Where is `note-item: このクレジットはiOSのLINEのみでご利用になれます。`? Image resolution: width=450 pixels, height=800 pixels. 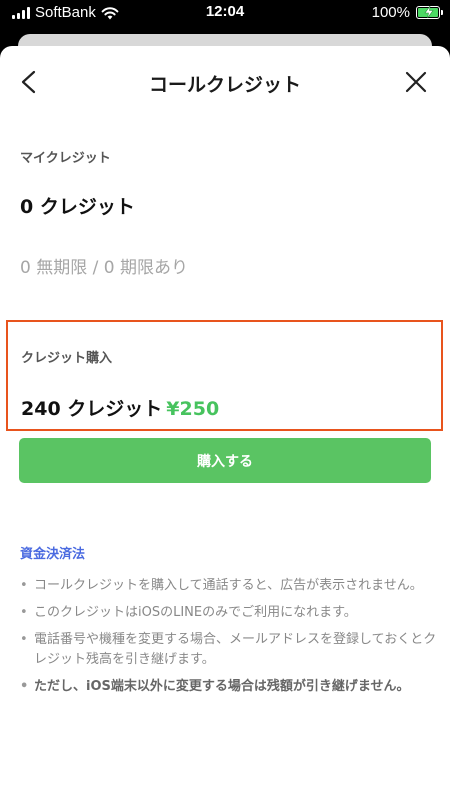
note-item: このクレジットはiOSのLINEのみでご利用になれます。 is located at coordinates (230, 613).